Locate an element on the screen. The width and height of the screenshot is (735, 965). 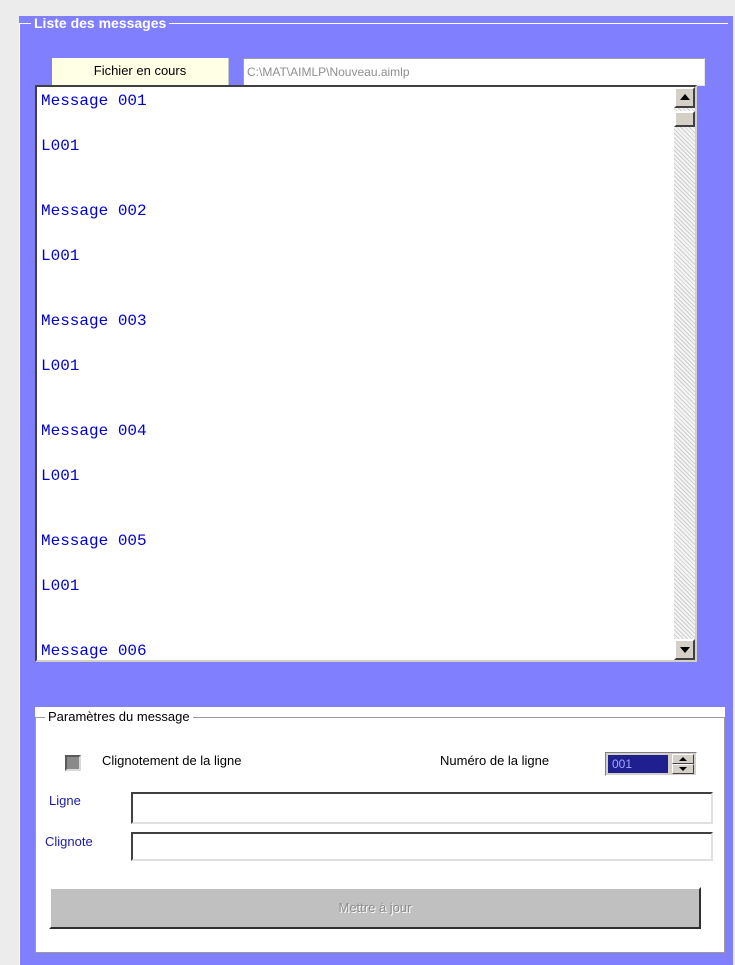
current-file-label: Fichier en cours is located at coordinates (140, 72).